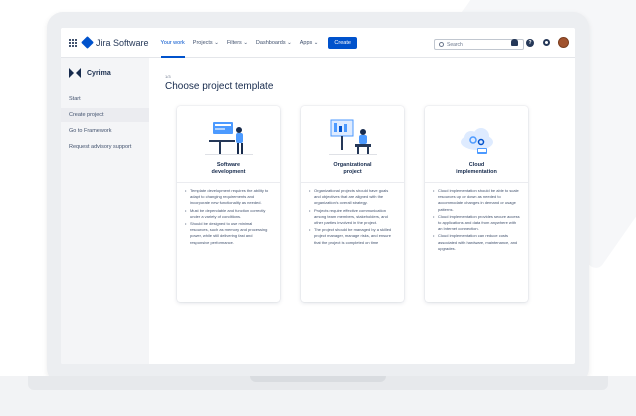 This screenshot has height=416, width=636. Describe the element at coordinates (318, 396) in the screenshot. I see `laptop-base` at that location.